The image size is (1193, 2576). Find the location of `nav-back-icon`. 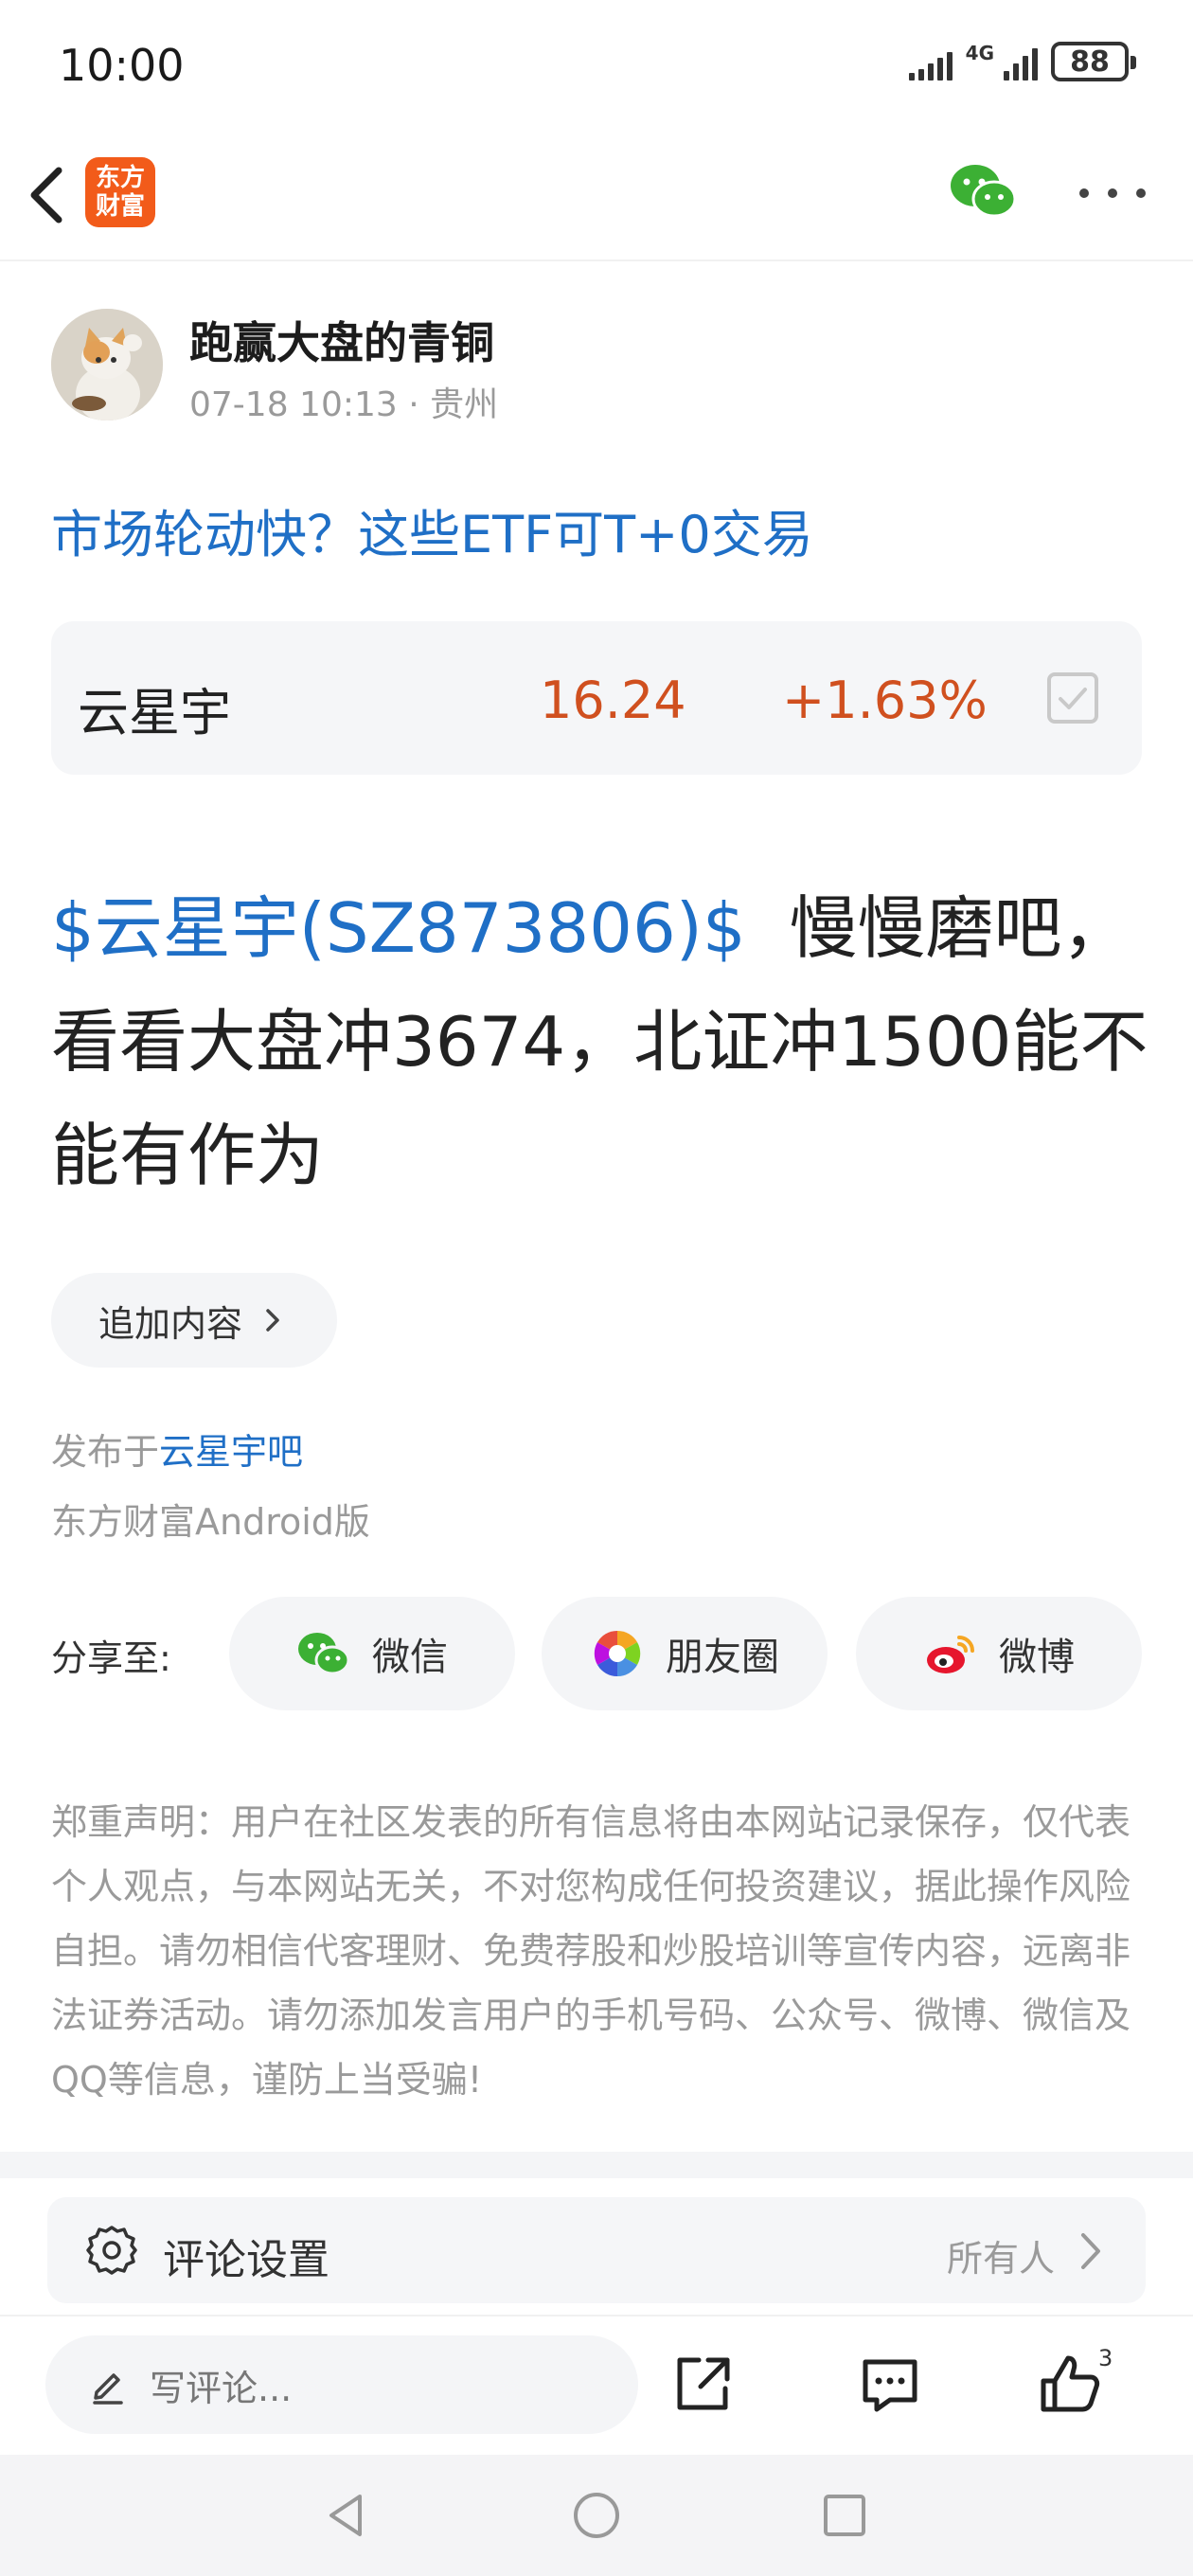

nav-back-icon is located at coordinates (346, 2515).